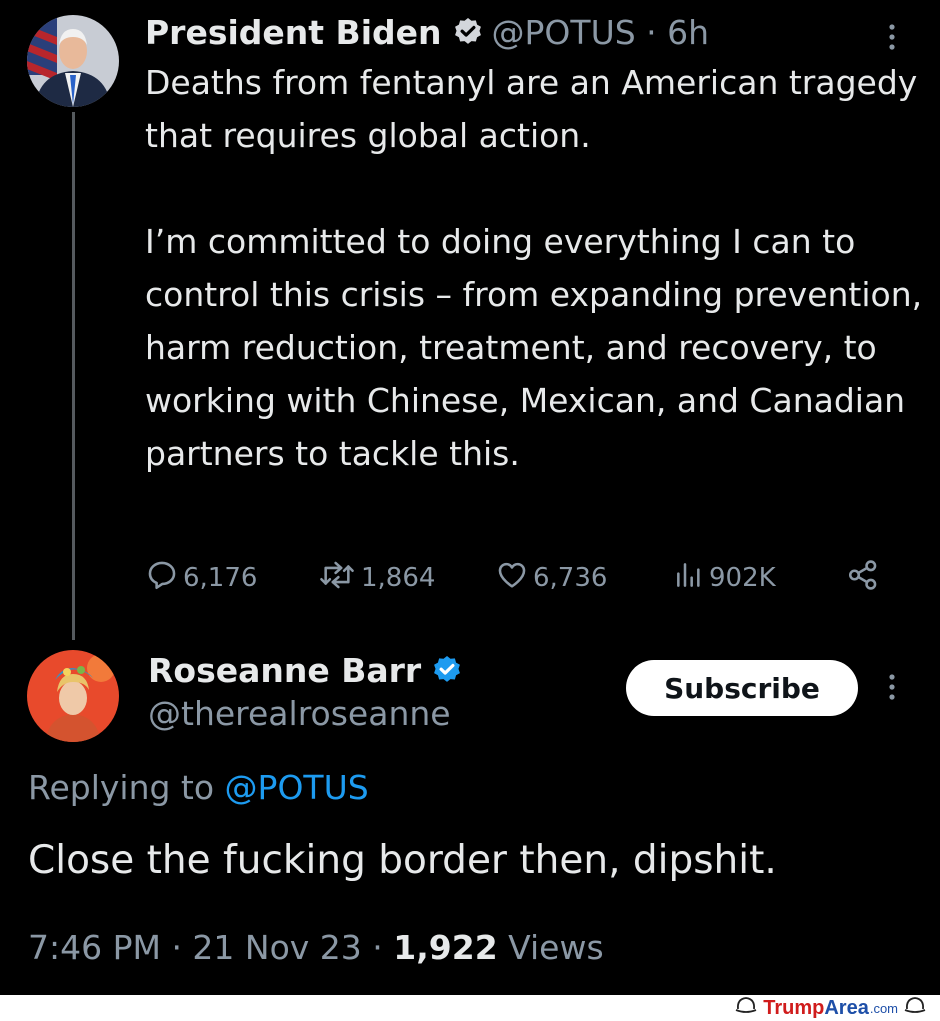 The height and width of the screenshot is (1021, 940). Describe the element at coordinates (742, 688) in the screenshot. I see `subscribe-button: Subscribe` at that location.